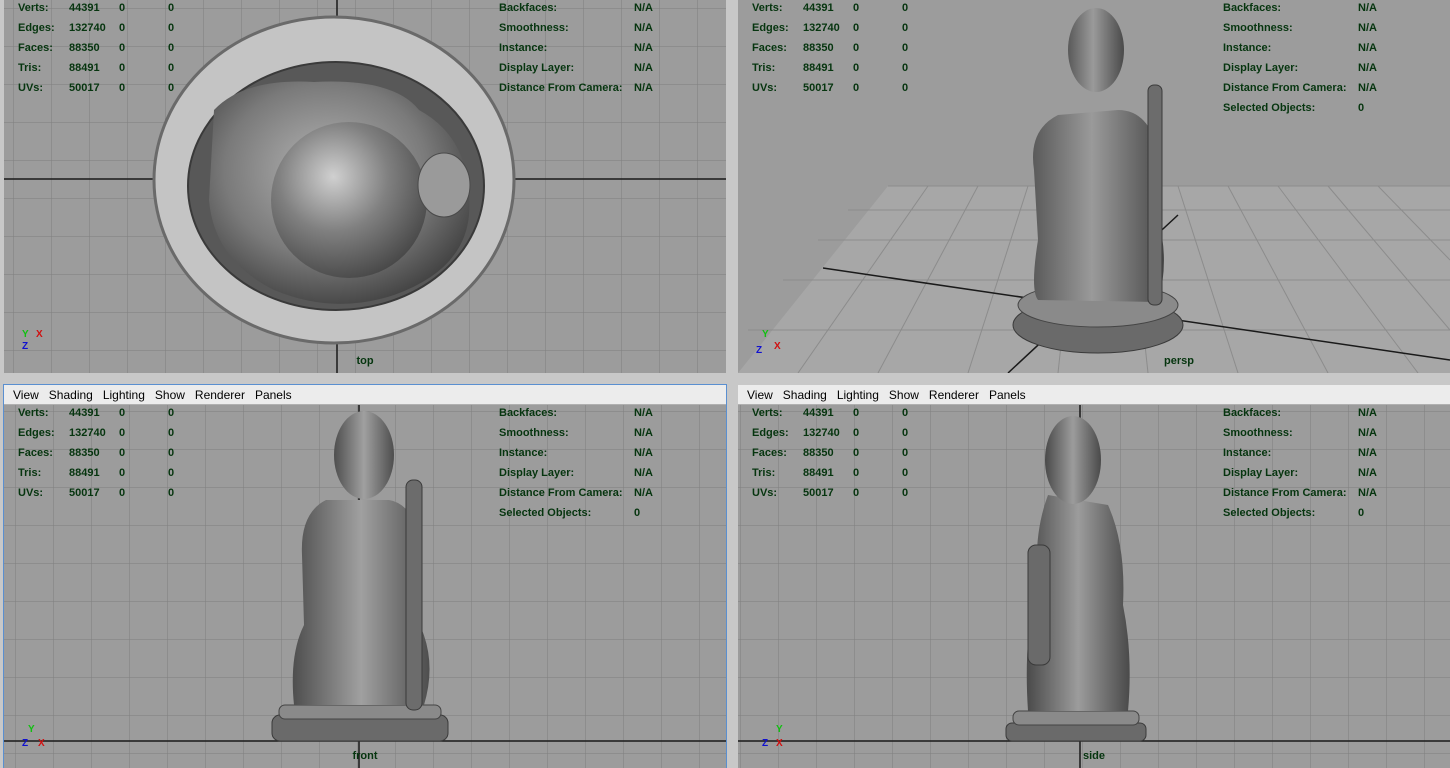 The width and height of the screenshot is (1450, 768). Describe the element at coordinates (365, 756) in the screenshot. I see `camera-name: front` at that location.